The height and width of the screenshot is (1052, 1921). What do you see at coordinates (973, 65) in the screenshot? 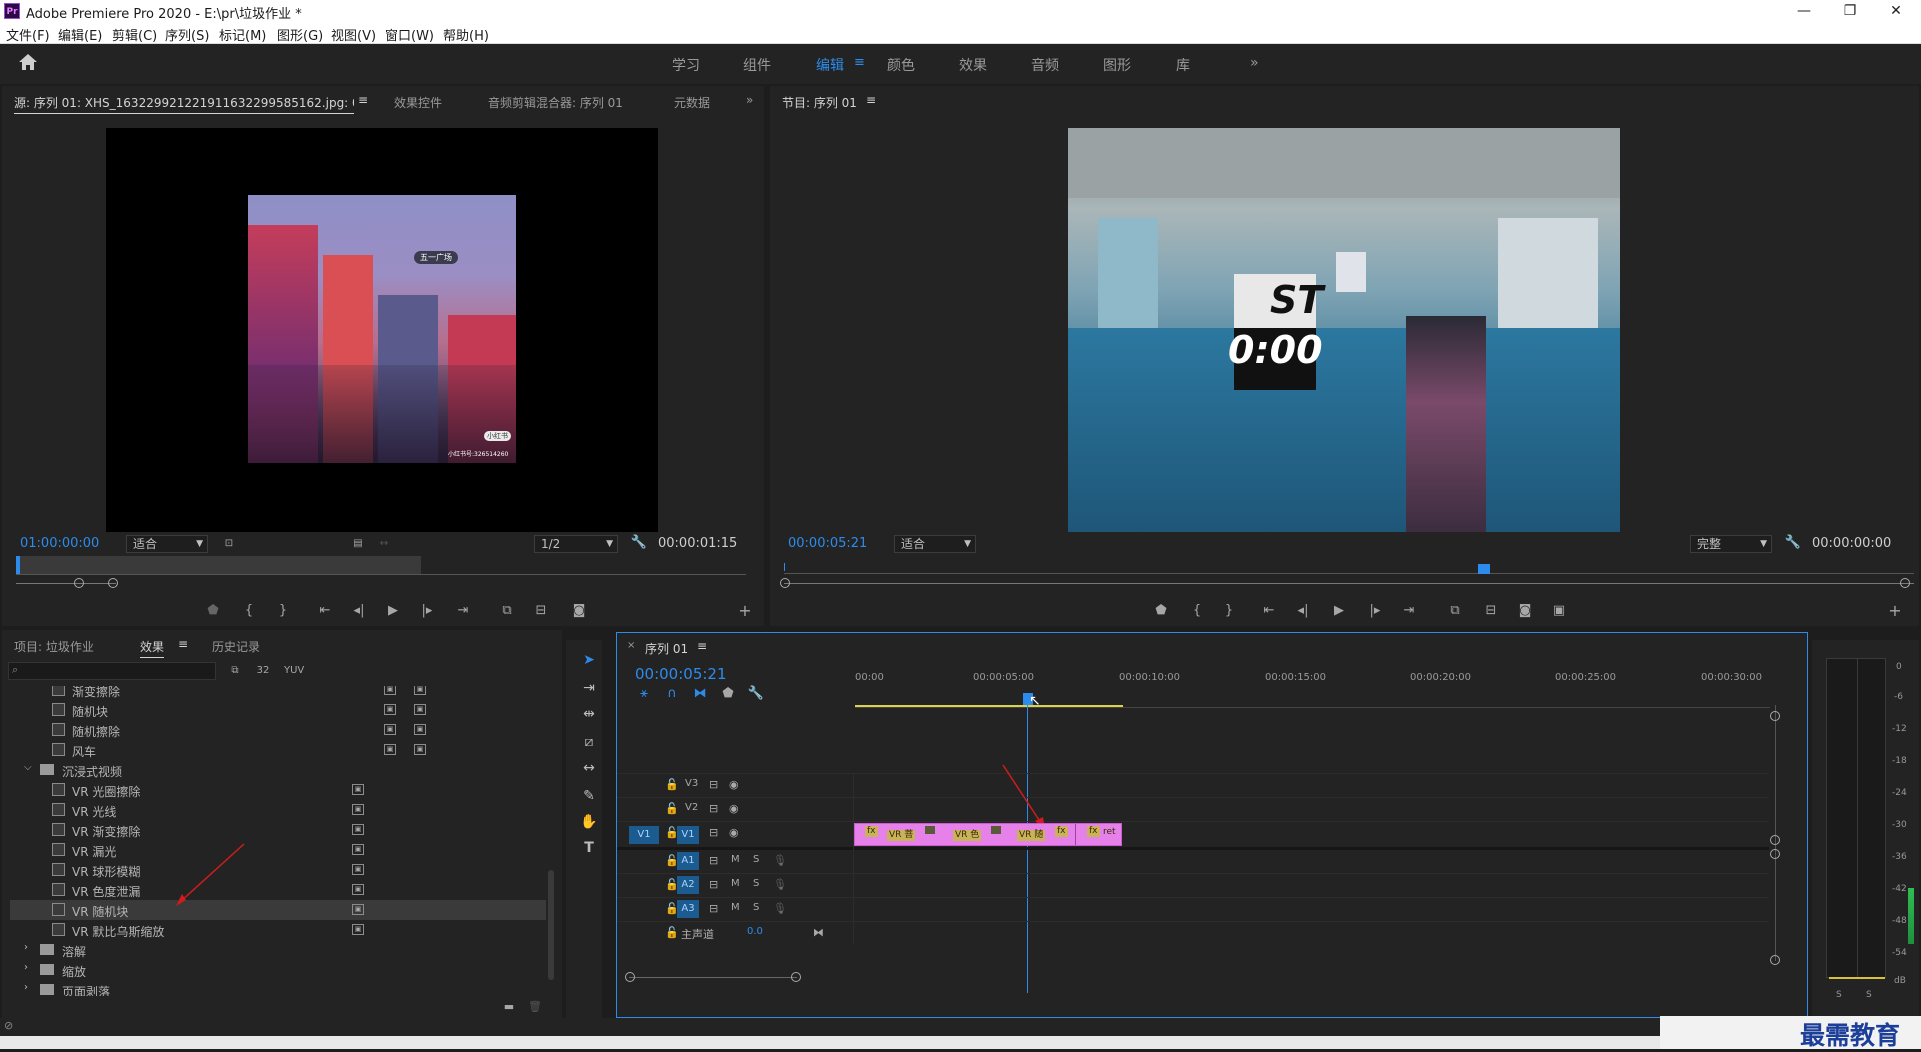
I see `workspace-effects: 效果` at bounding box center [973, 65].